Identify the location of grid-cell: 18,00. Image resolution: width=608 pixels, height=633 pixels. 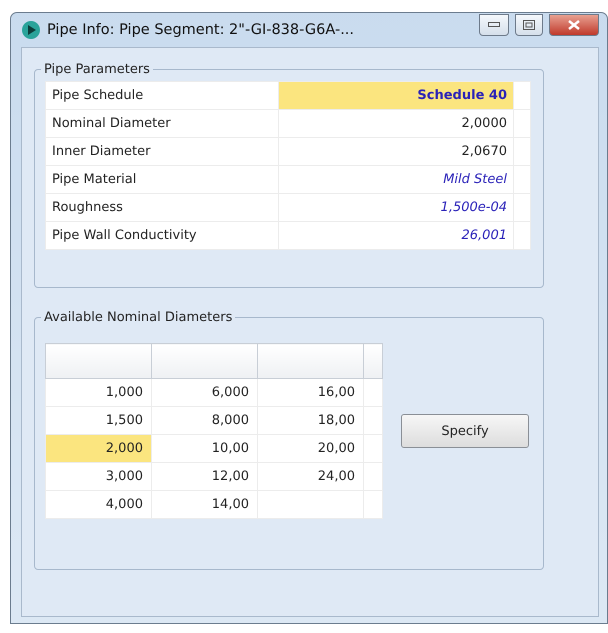
(311, 420).